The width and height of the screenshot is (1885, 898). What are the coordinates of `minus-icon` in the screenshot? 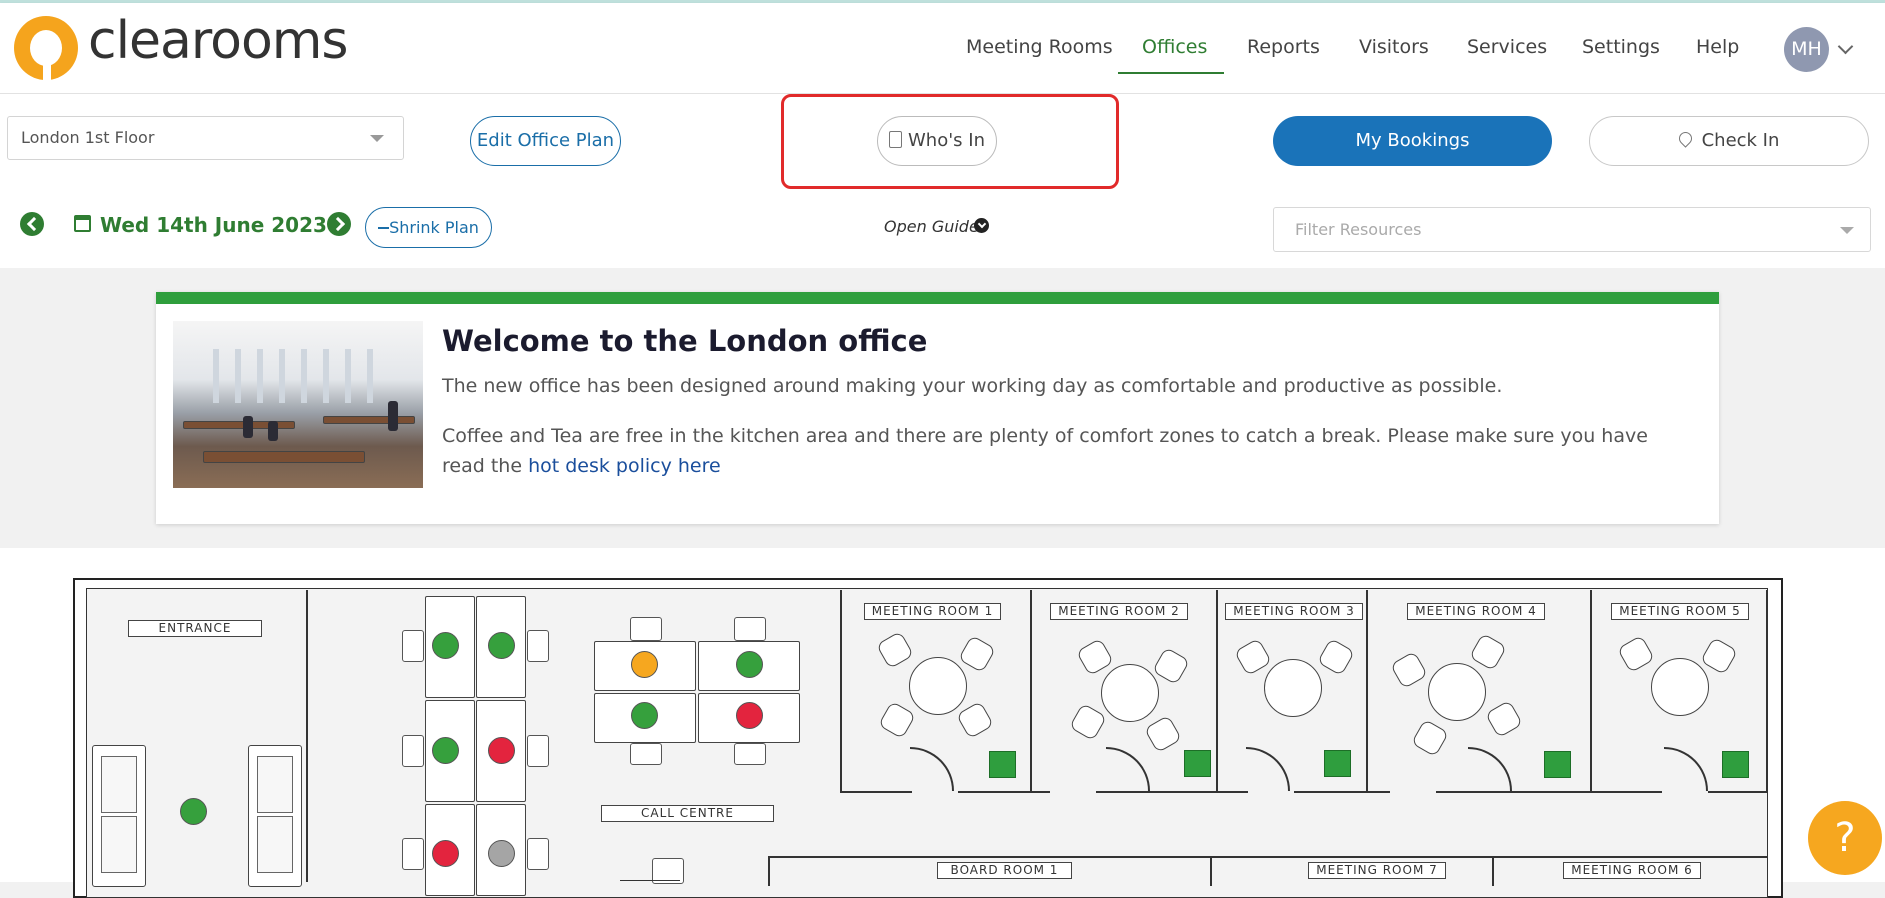 It's located at (384, 228).